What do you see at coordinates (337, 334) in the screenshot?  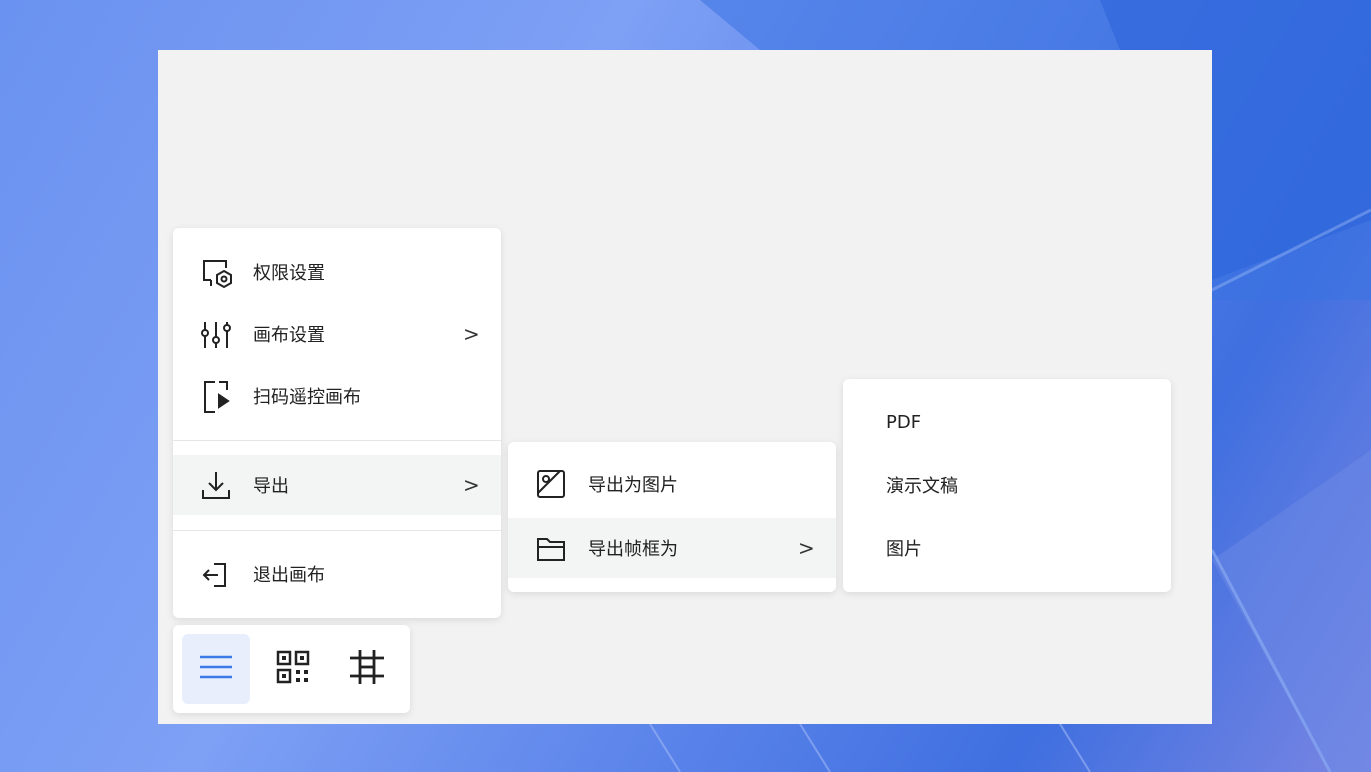 I see `menu-item-canvas-settings: 画布设置 >` at bounding box center [337, 334].